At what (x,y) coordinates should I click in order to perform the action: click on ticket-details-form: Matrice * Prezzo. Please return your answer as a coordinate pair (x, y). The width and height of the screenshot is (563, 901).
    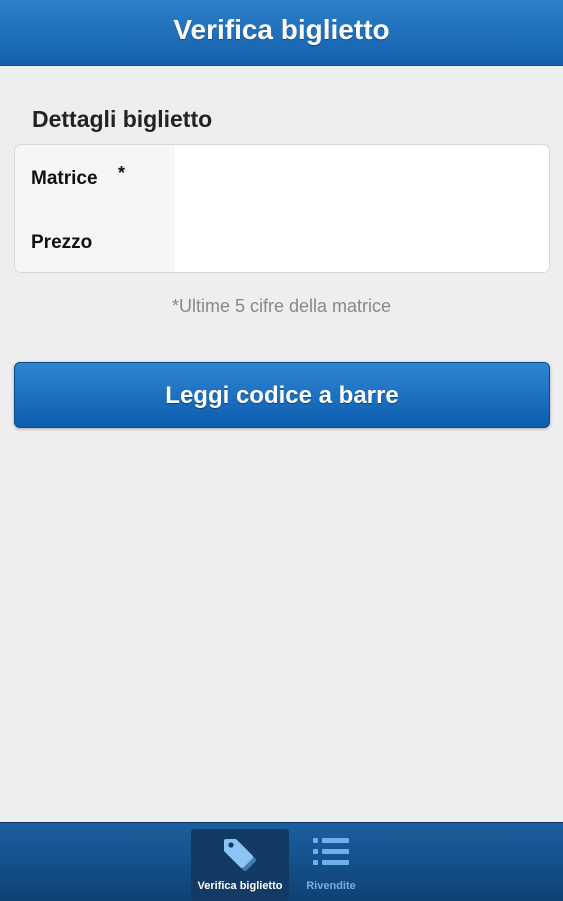
    Looking at the image, I should click on (282, 208).